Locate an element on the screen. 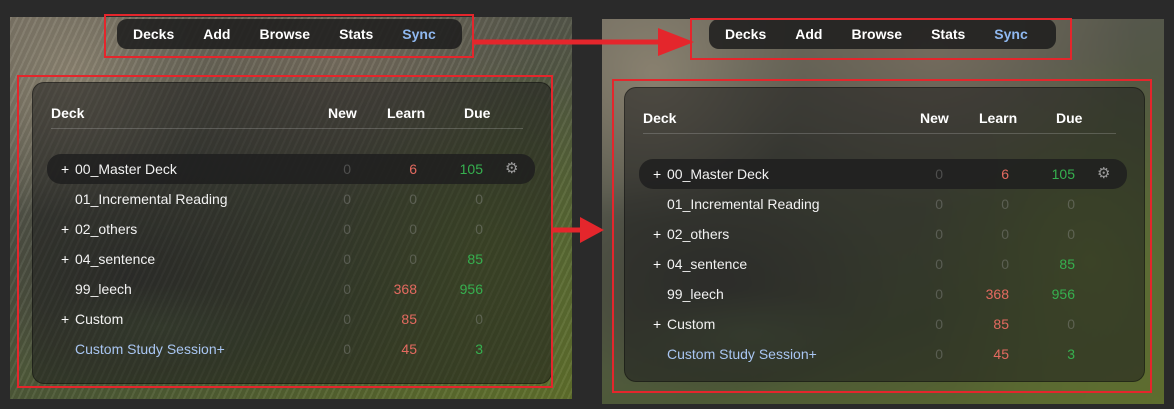  header-deck: Deck is located at coordinates (660, 118).